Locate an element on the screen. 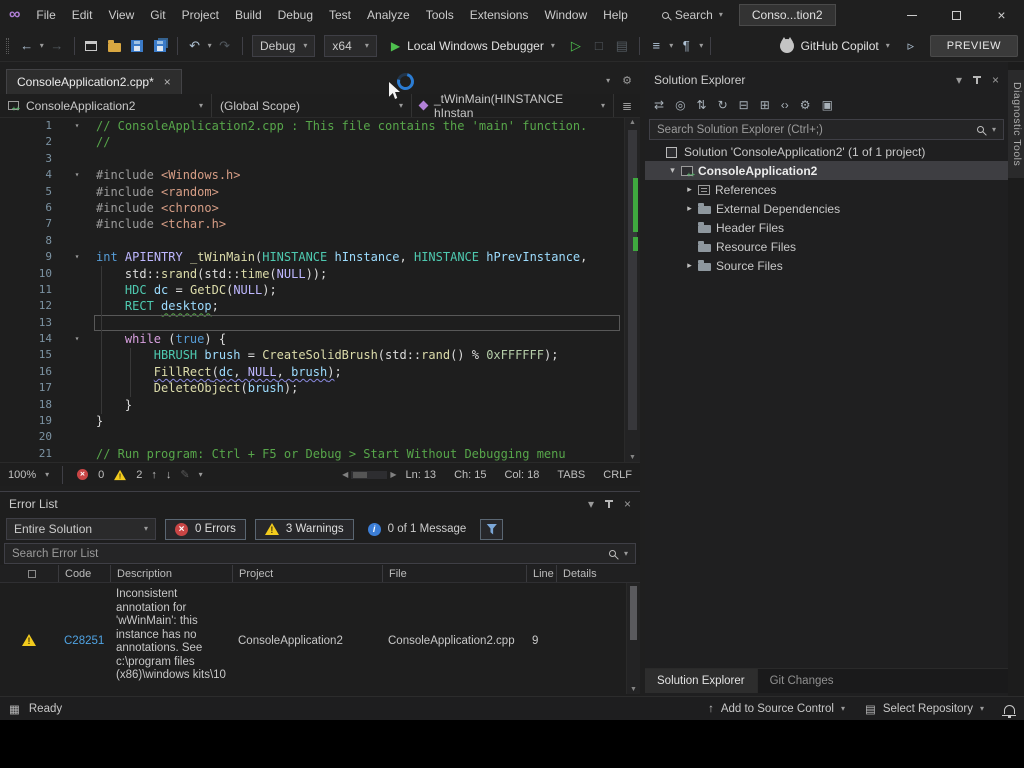 The image size is (1024, 768). menu-extensions: Extensions is located at coordinates (499, 15).